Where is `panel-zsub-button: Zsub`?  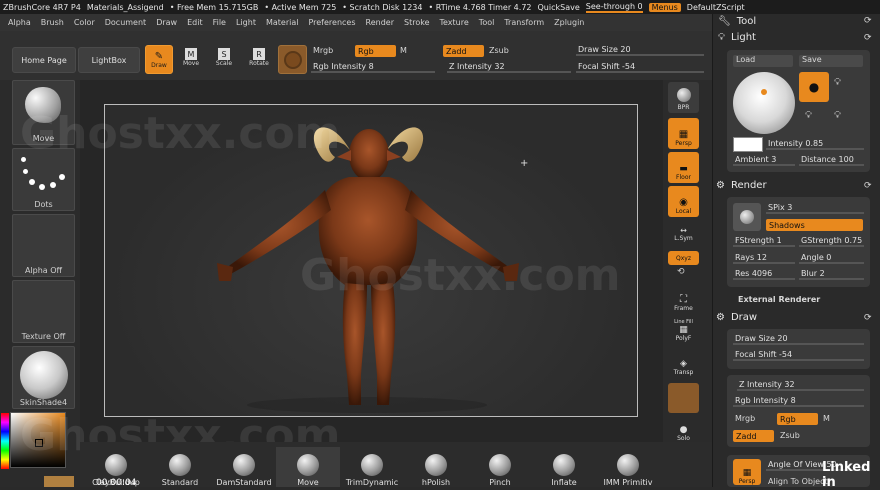
panel-zsub-button: Zsub is located at coordinates (790, 435).